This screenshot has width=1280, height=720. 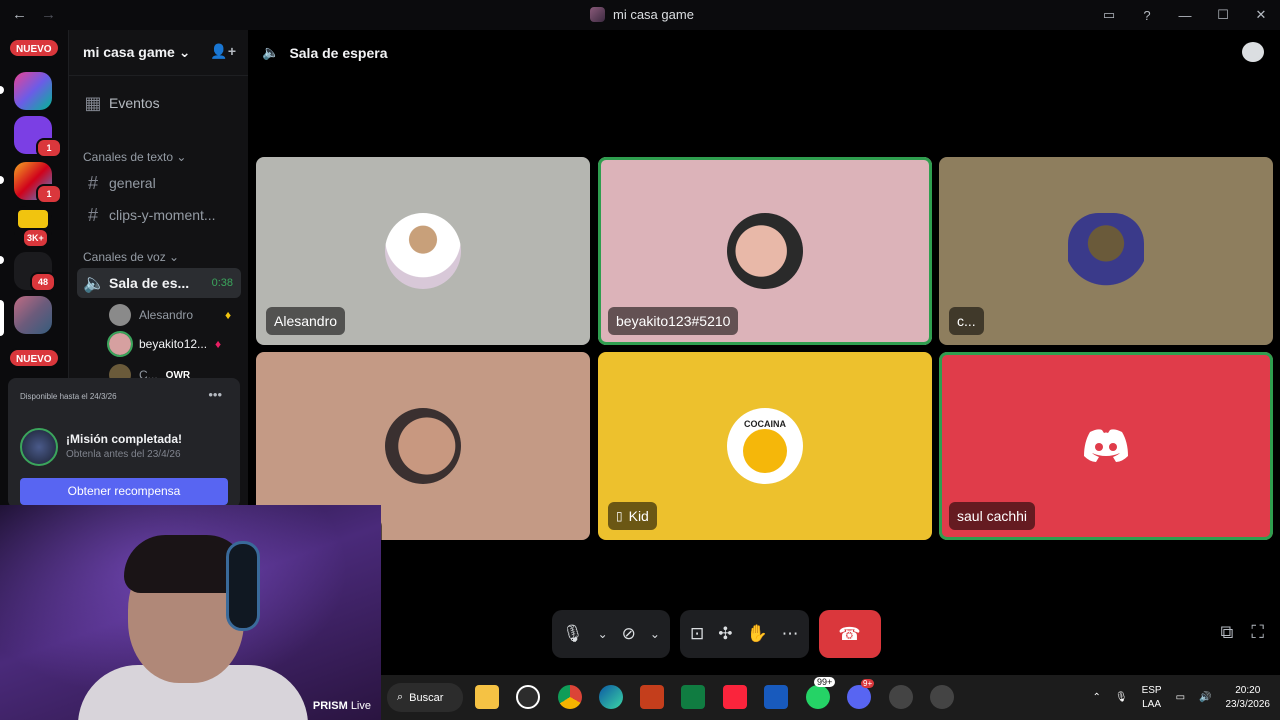 What do you see at coordinates (123, 454) in the screenshot?
I see `quest-subtitle: Obtenla antes del 23/4/26` at bounding box center [123, 454].